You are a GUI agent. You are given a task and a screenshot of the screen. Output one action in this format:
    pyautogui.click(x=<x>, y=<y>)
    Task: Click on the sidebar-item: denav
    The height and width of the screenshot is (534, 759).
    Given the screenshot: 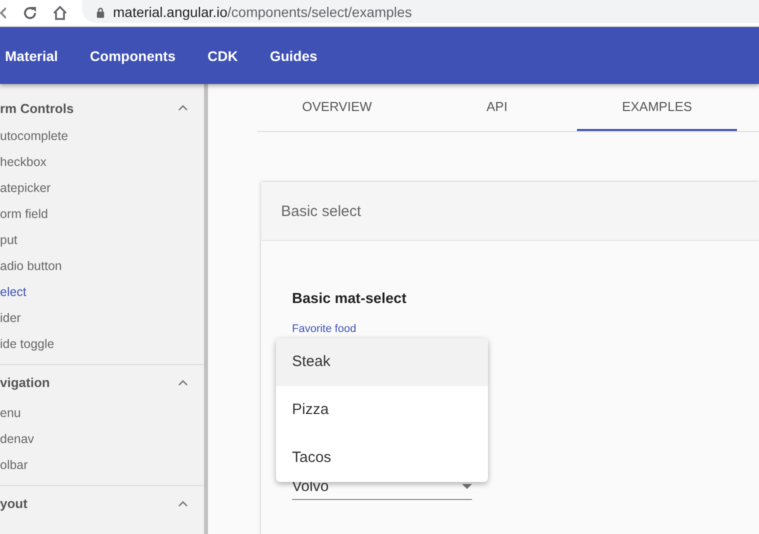 What is the action you would take?
    pyautogui.click(x=102, y=439)
    